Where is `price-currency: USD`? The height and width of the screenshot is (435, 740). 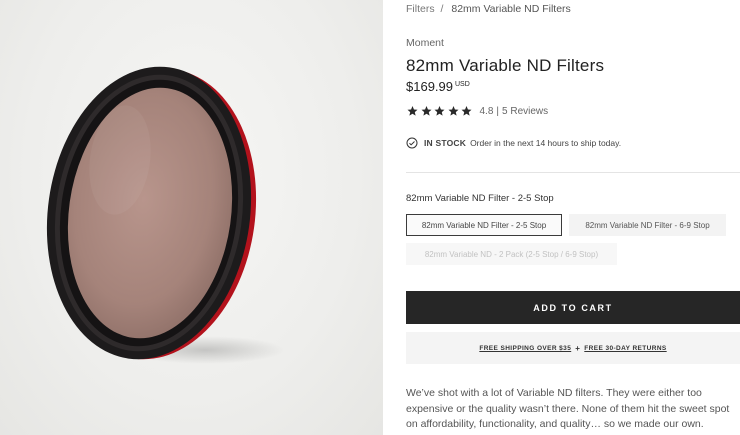 price-currency: USD is located at coordinates (462, 84).